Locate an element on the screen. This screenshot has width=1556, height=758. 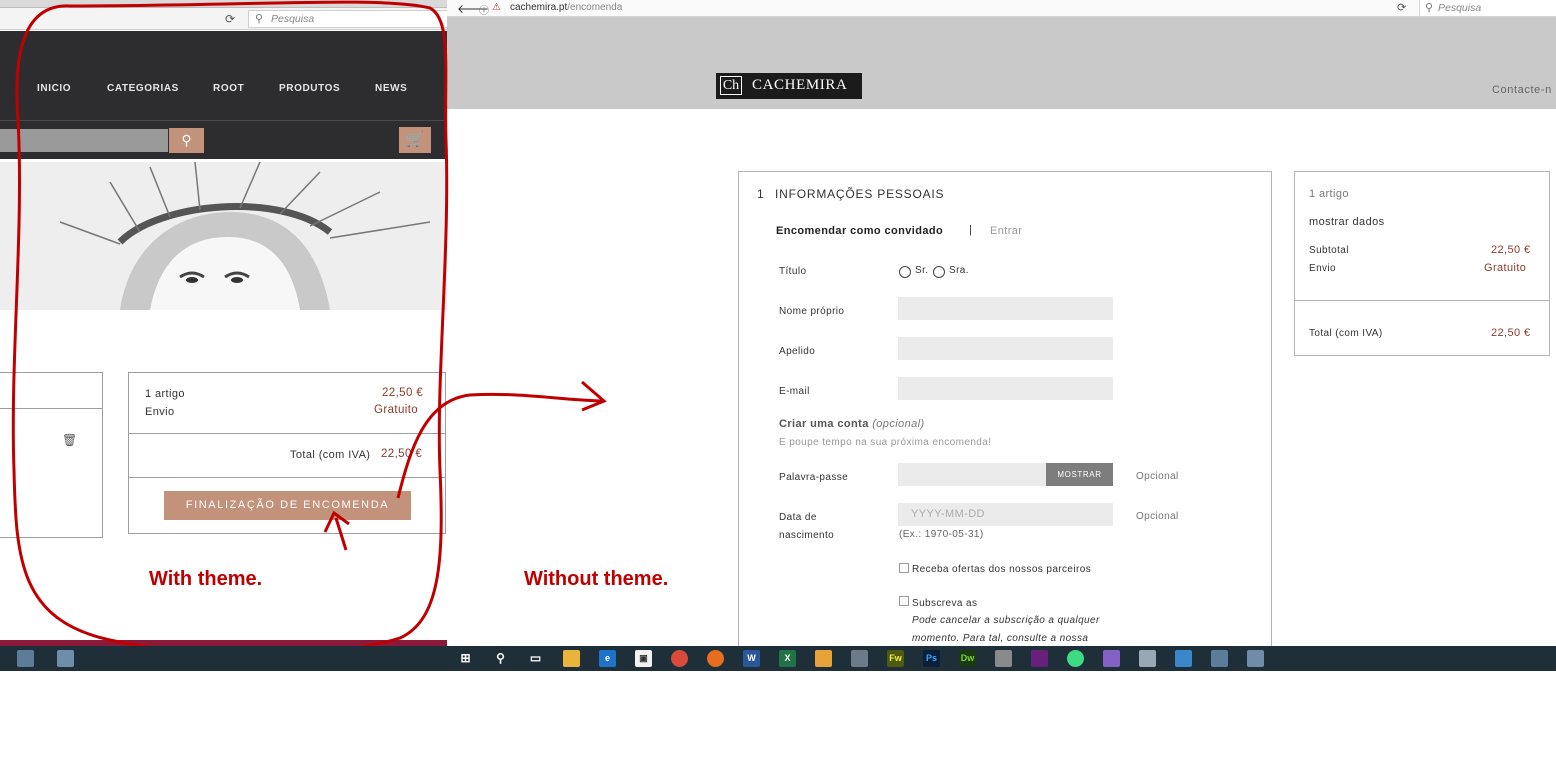
android-studio-icon is located at coordinates (1075, 658).